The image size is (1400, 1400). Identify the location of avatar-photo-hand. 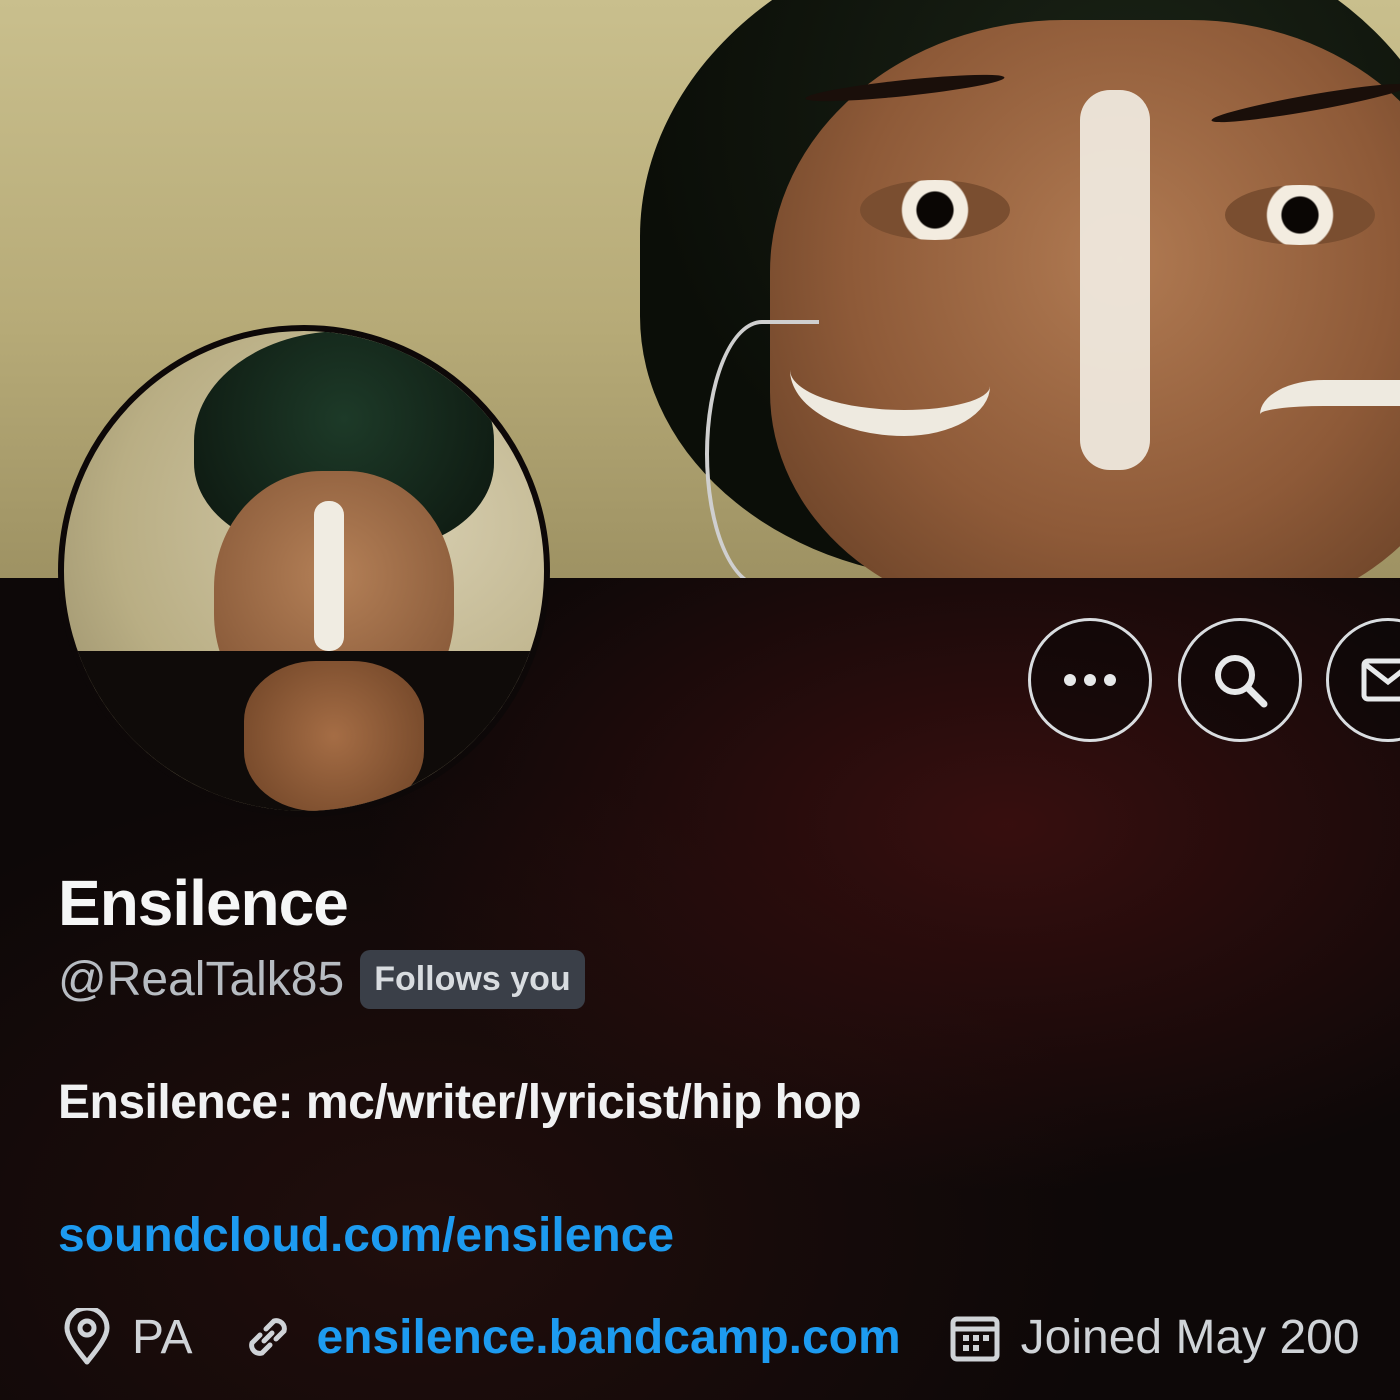
(334, 736).